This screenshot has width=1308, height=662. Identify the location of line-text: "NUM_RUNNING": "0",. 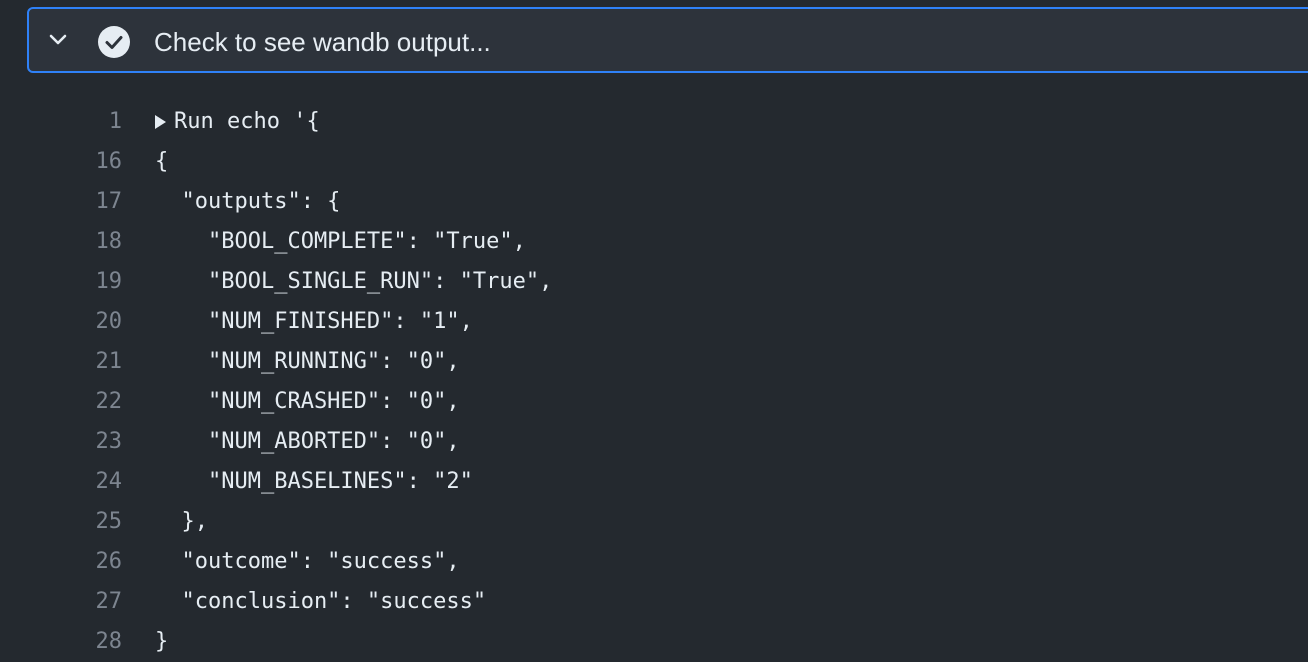
(307, 361).